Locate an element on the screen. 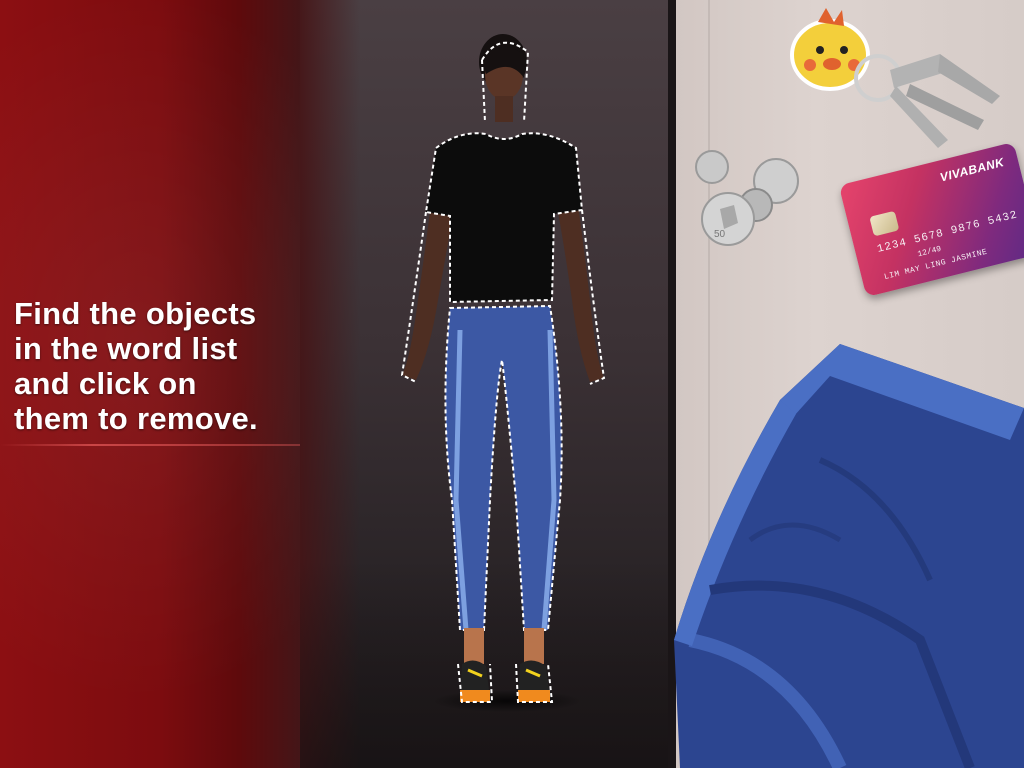  coins-item: 50 is located at coordinates (750, 200).